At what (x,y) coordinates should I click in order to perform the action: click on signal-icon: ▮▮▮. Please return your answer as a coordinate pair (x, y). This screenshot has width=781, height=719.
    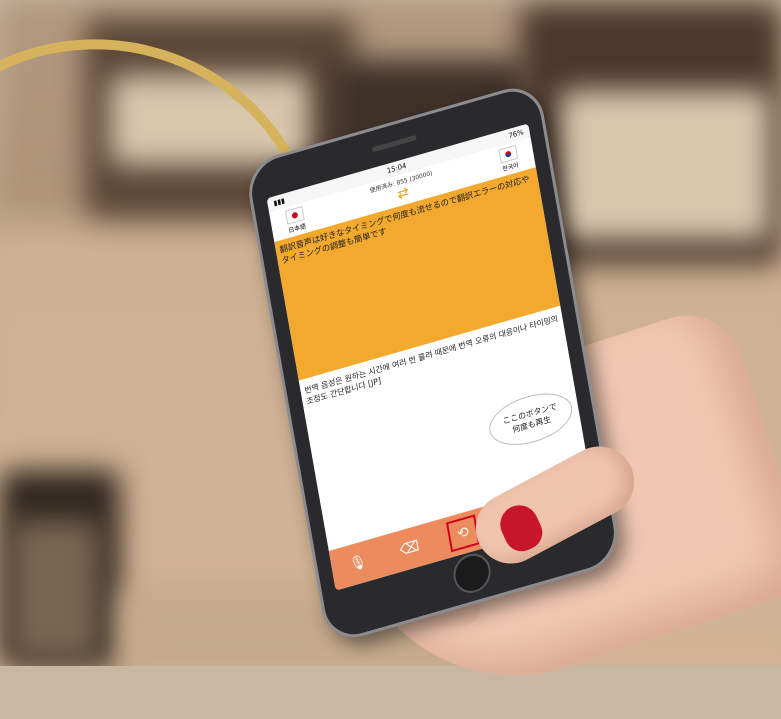
    Looking at the image, I should click on (279, 202).